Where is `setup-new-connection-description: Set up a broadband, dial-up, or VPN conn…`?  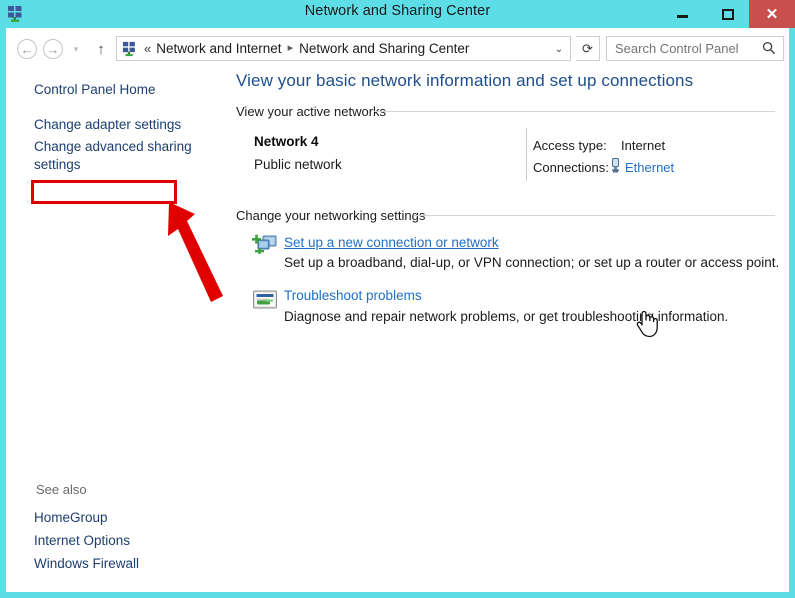
setup-new-connection-description: Set up a broadband, dial-up, or VPN conn… is located at coordinates (532, 262).